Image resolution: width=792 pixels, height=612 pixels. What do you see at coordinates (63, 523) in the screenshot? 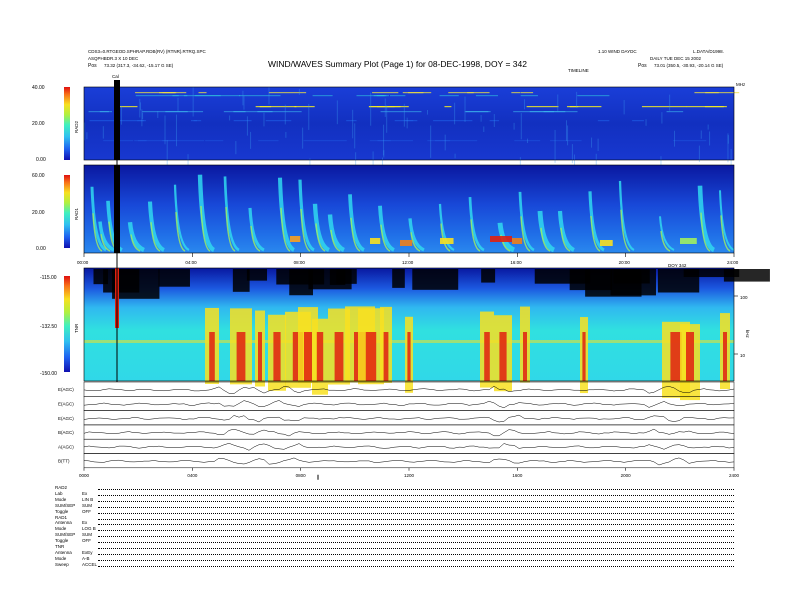
I see `setting-key: Antenna` at bounding box center [63, 523].